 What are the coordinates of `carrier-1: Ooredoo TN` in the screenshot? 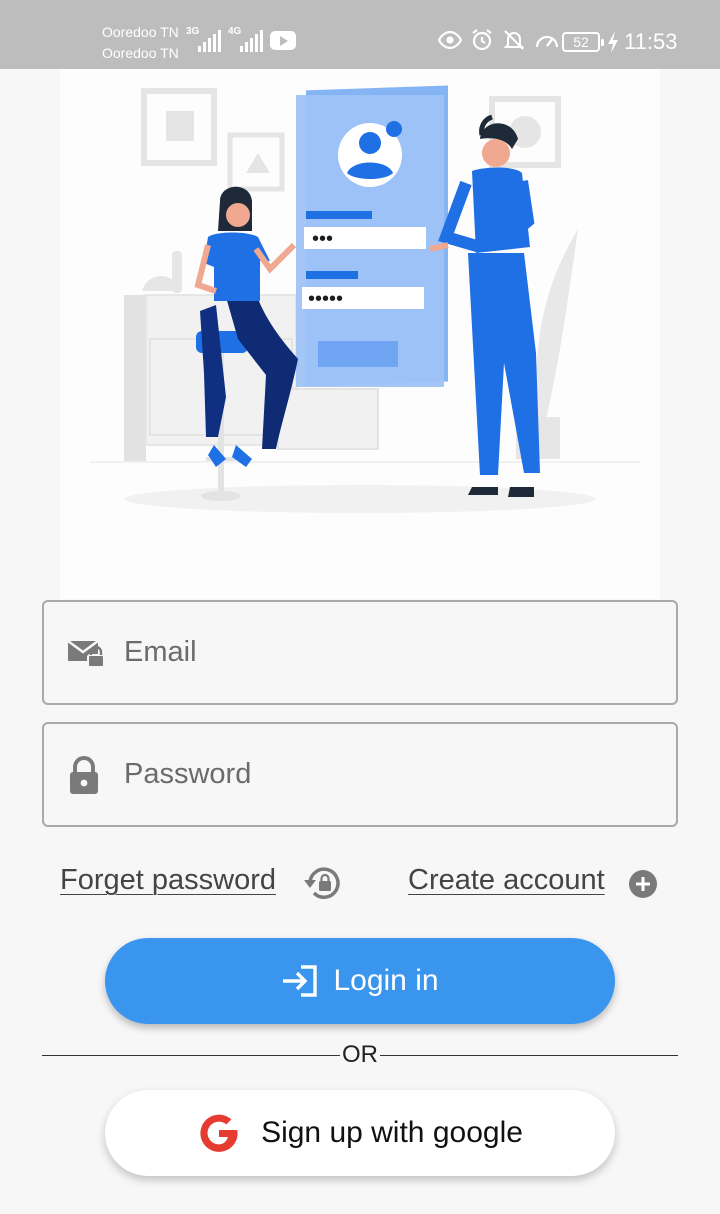 It's located at (140, 32).